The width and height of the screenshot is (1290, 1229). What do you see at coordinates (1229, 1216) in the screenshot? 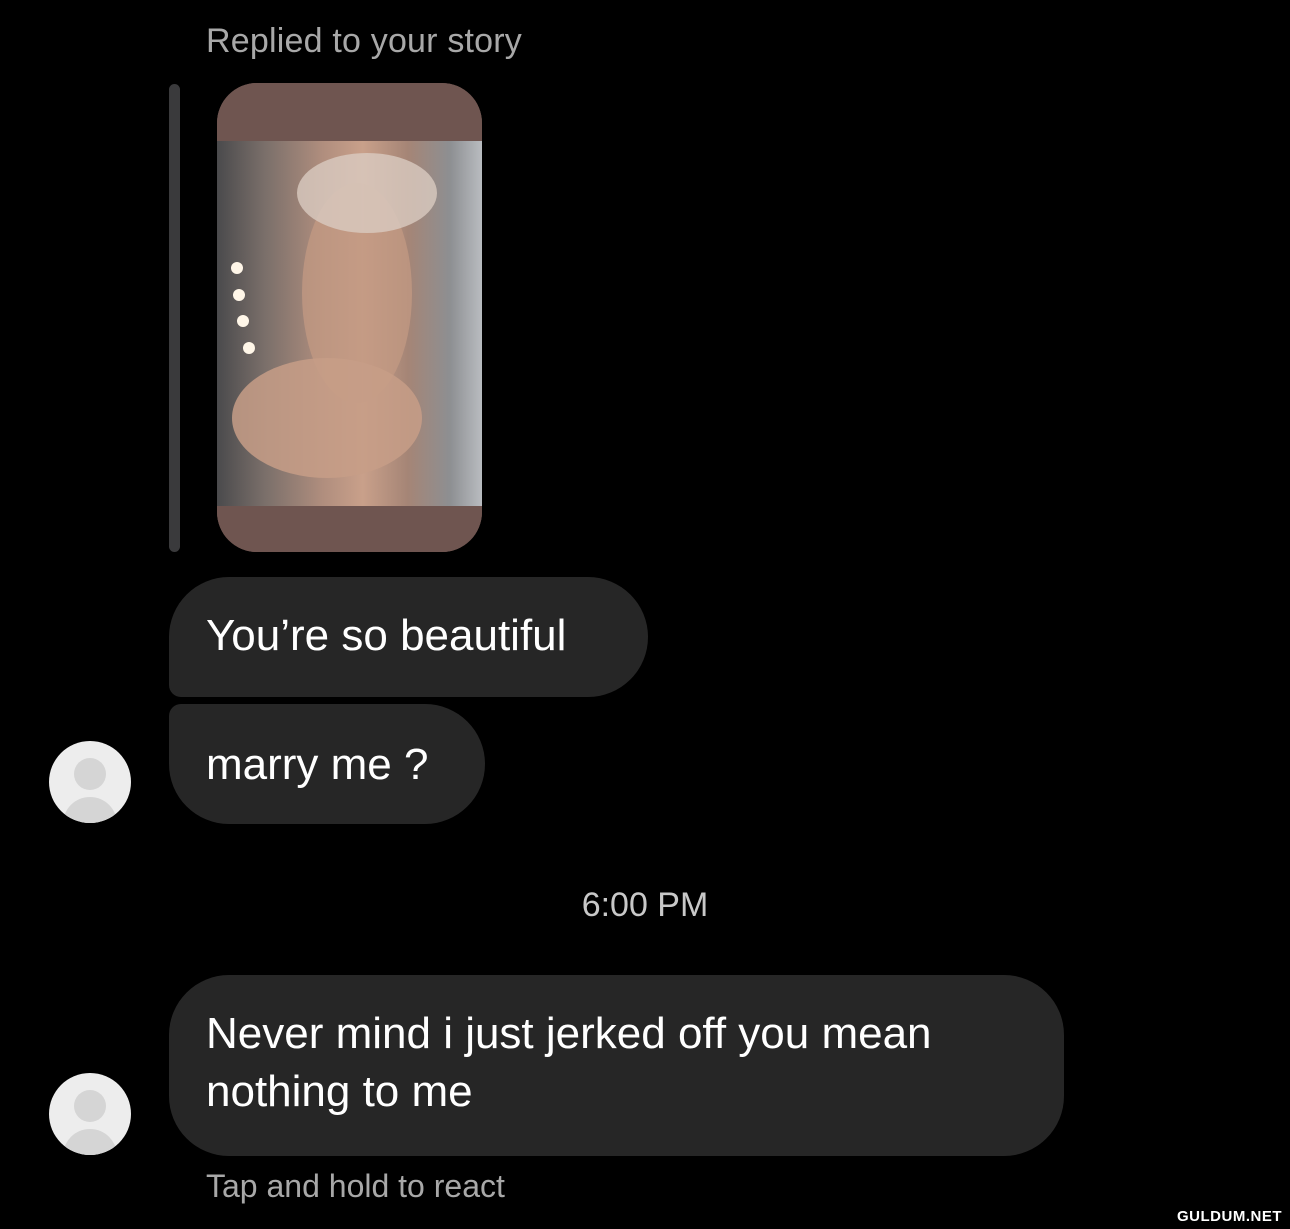
I see `watermark: GULDUM.NET` at bounding box center [1229, 1216].